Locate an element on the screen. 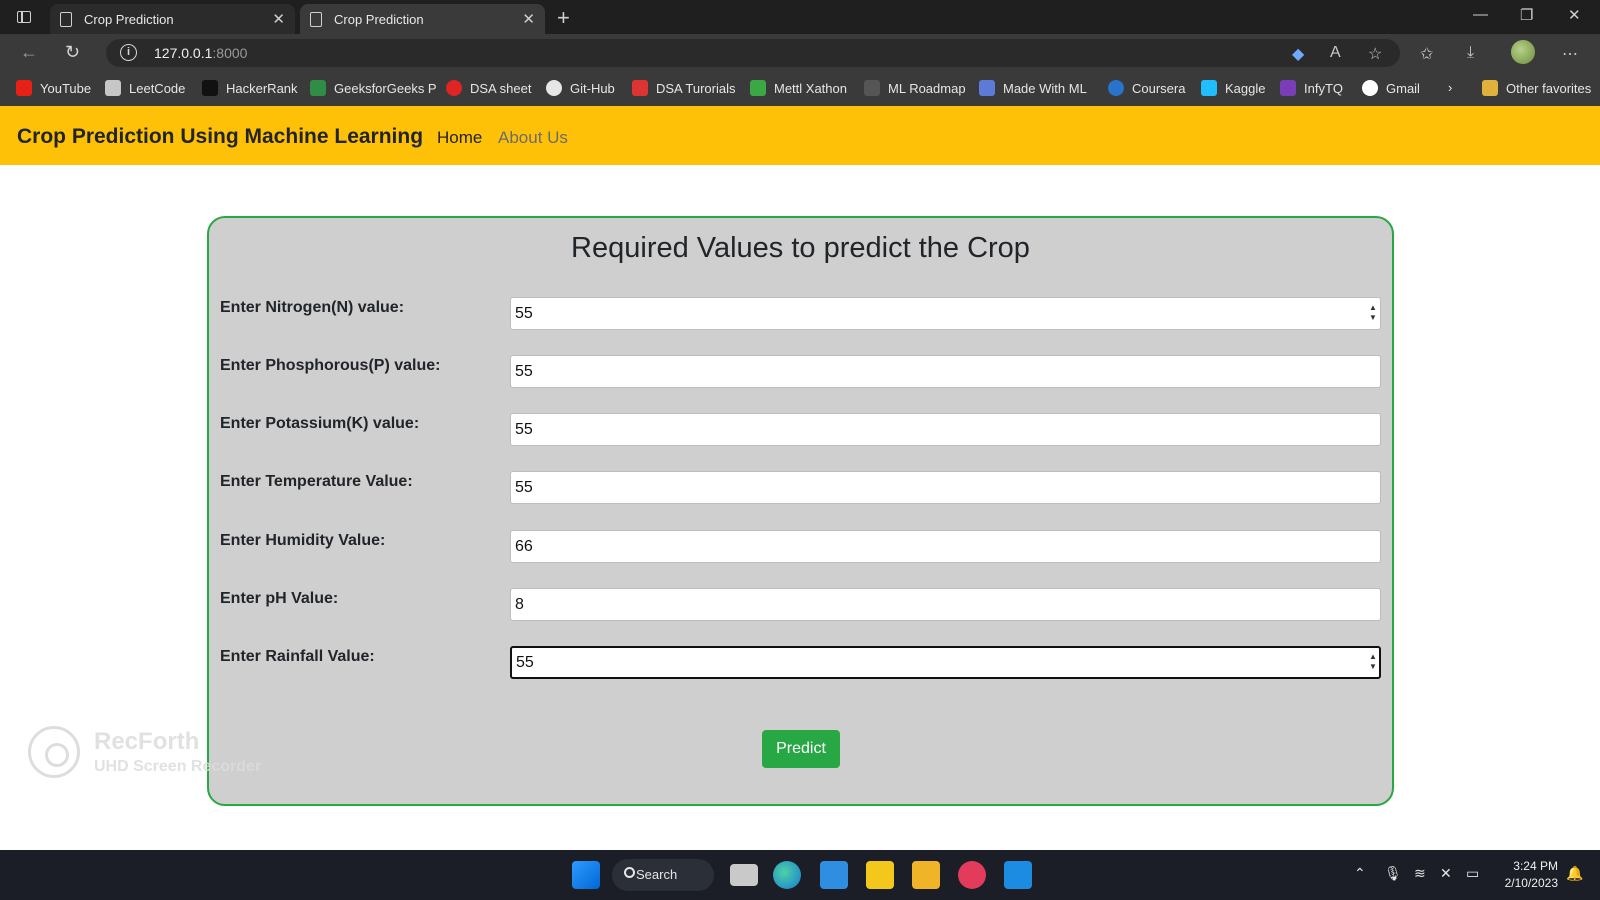 The height and width of the screenshot is (900, 1600). back-icon: ← is located at coordinates (29, 52).